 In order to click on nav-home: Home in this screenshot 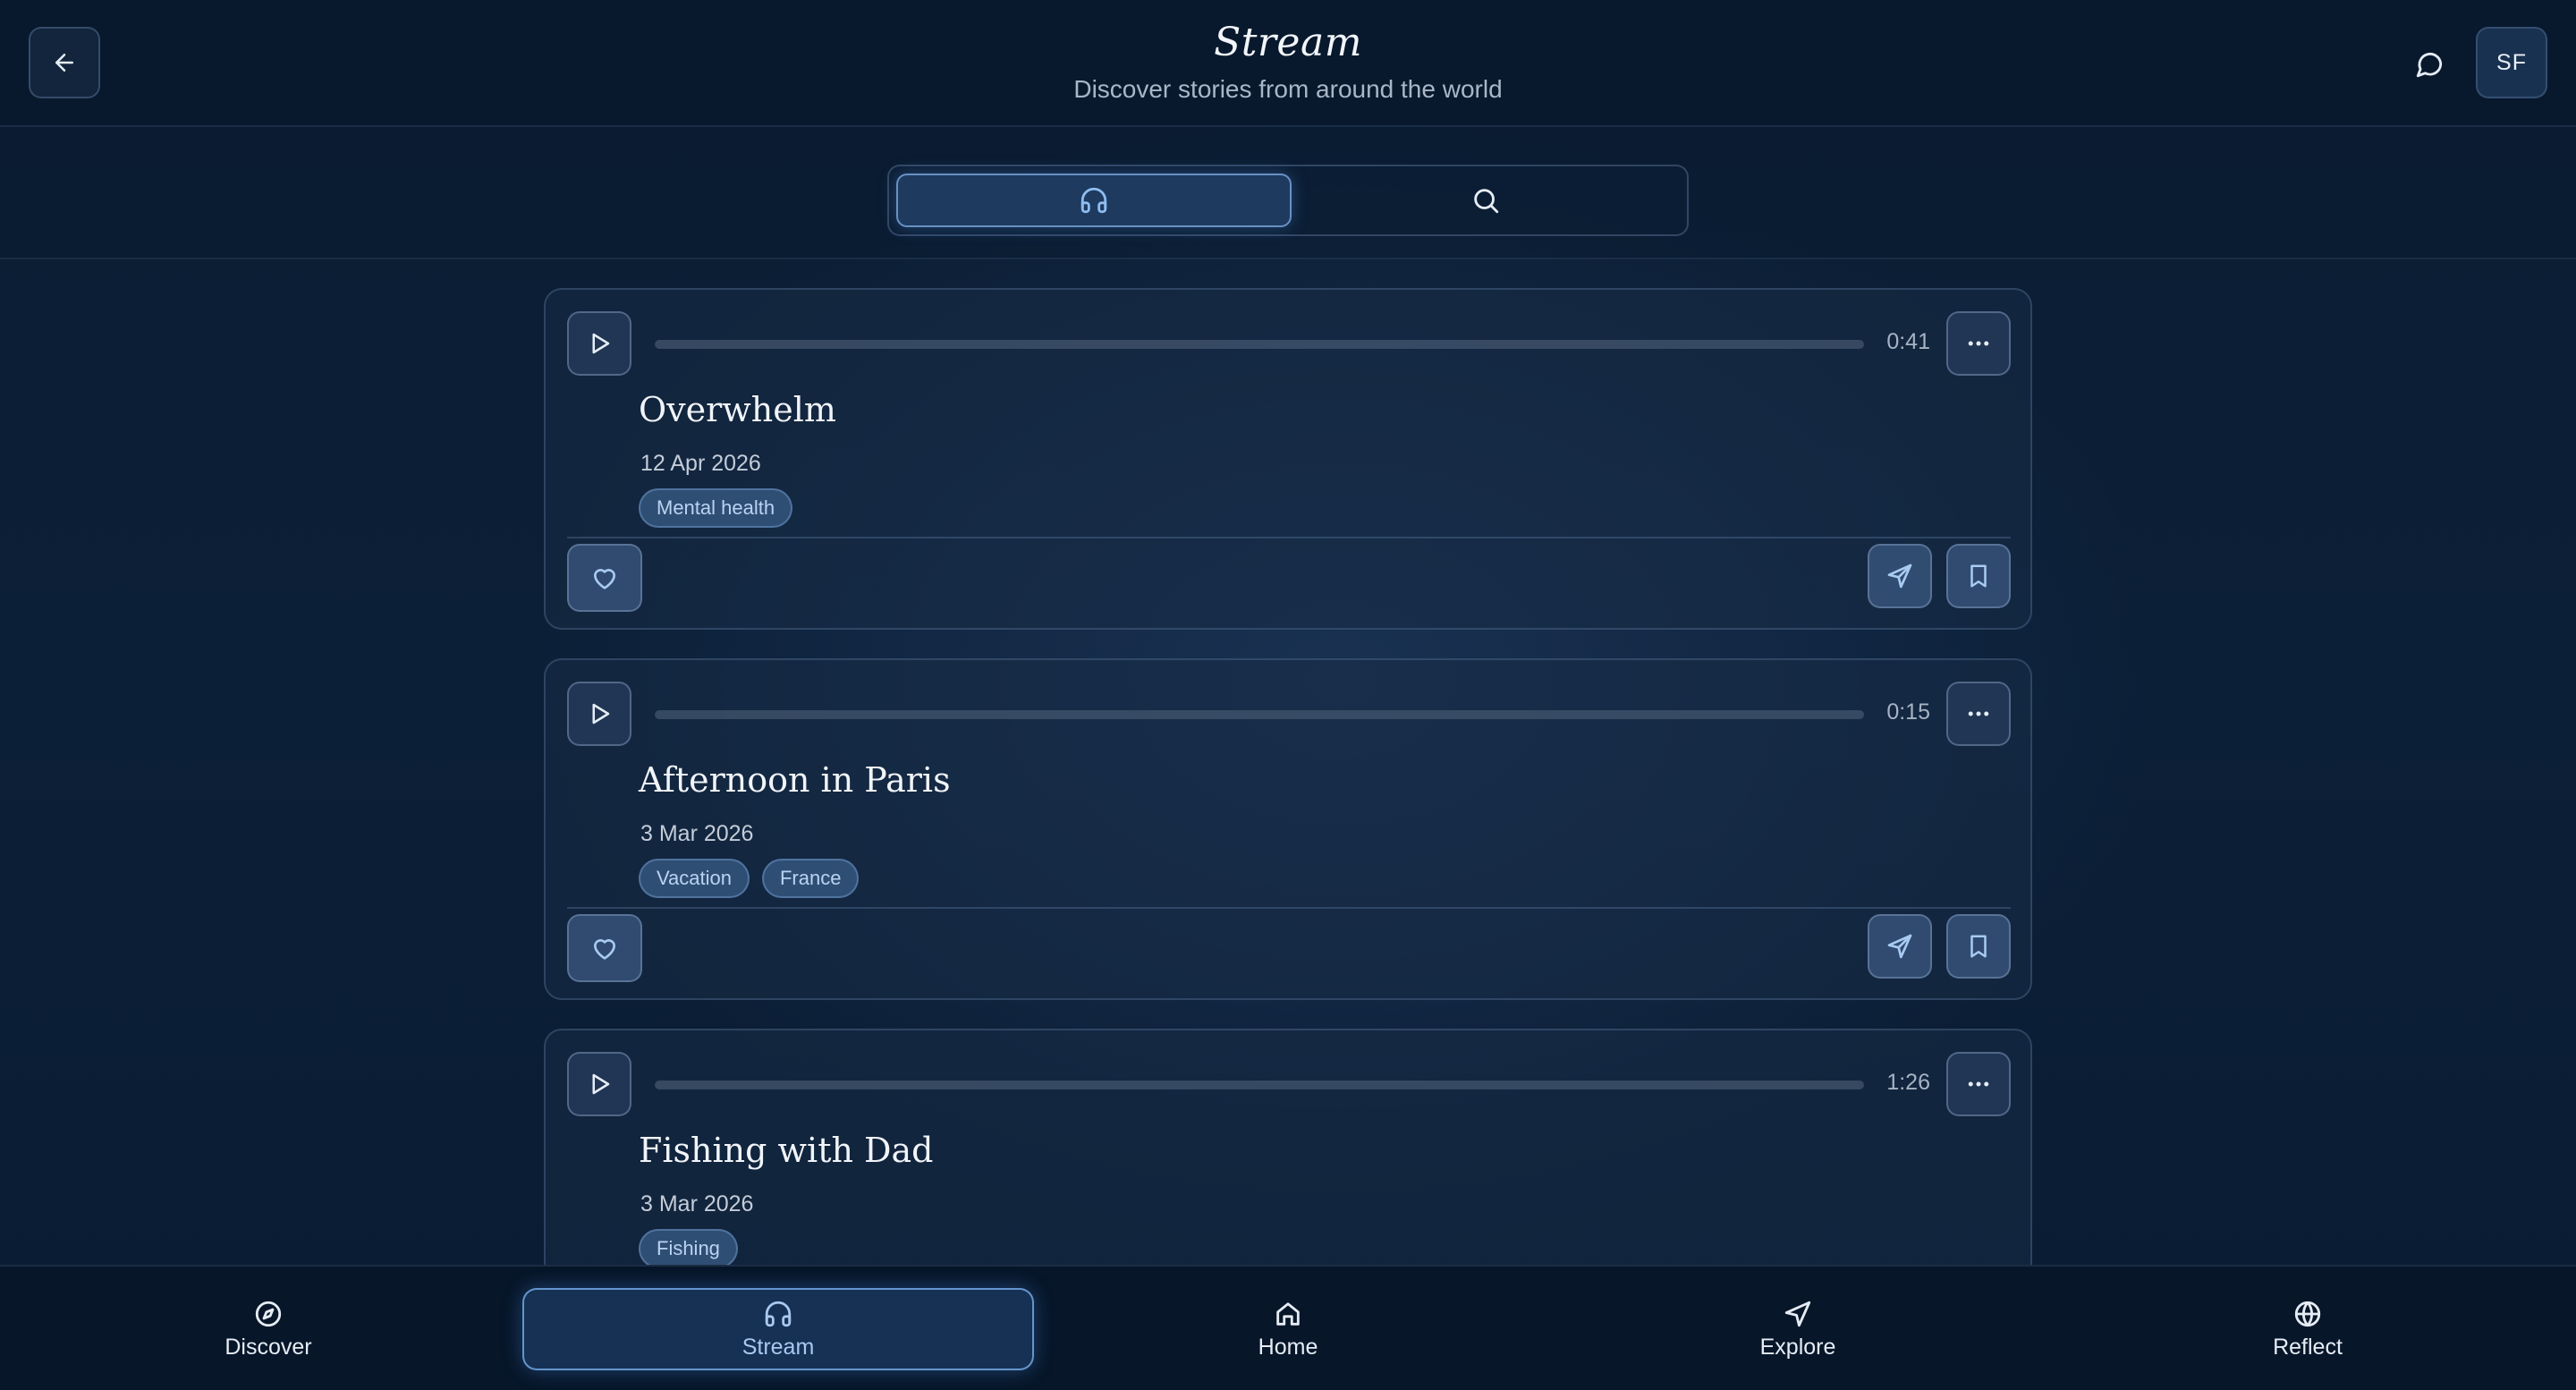, I will do `click(1288, 1329)`.